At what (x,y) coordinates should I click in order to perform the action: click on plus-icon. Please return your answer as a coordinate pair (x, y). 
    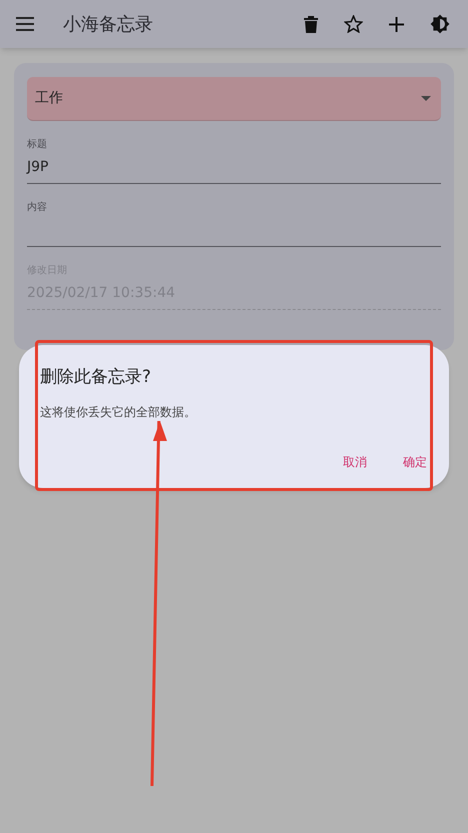
    Looking at the image, I should click on (396, 24).